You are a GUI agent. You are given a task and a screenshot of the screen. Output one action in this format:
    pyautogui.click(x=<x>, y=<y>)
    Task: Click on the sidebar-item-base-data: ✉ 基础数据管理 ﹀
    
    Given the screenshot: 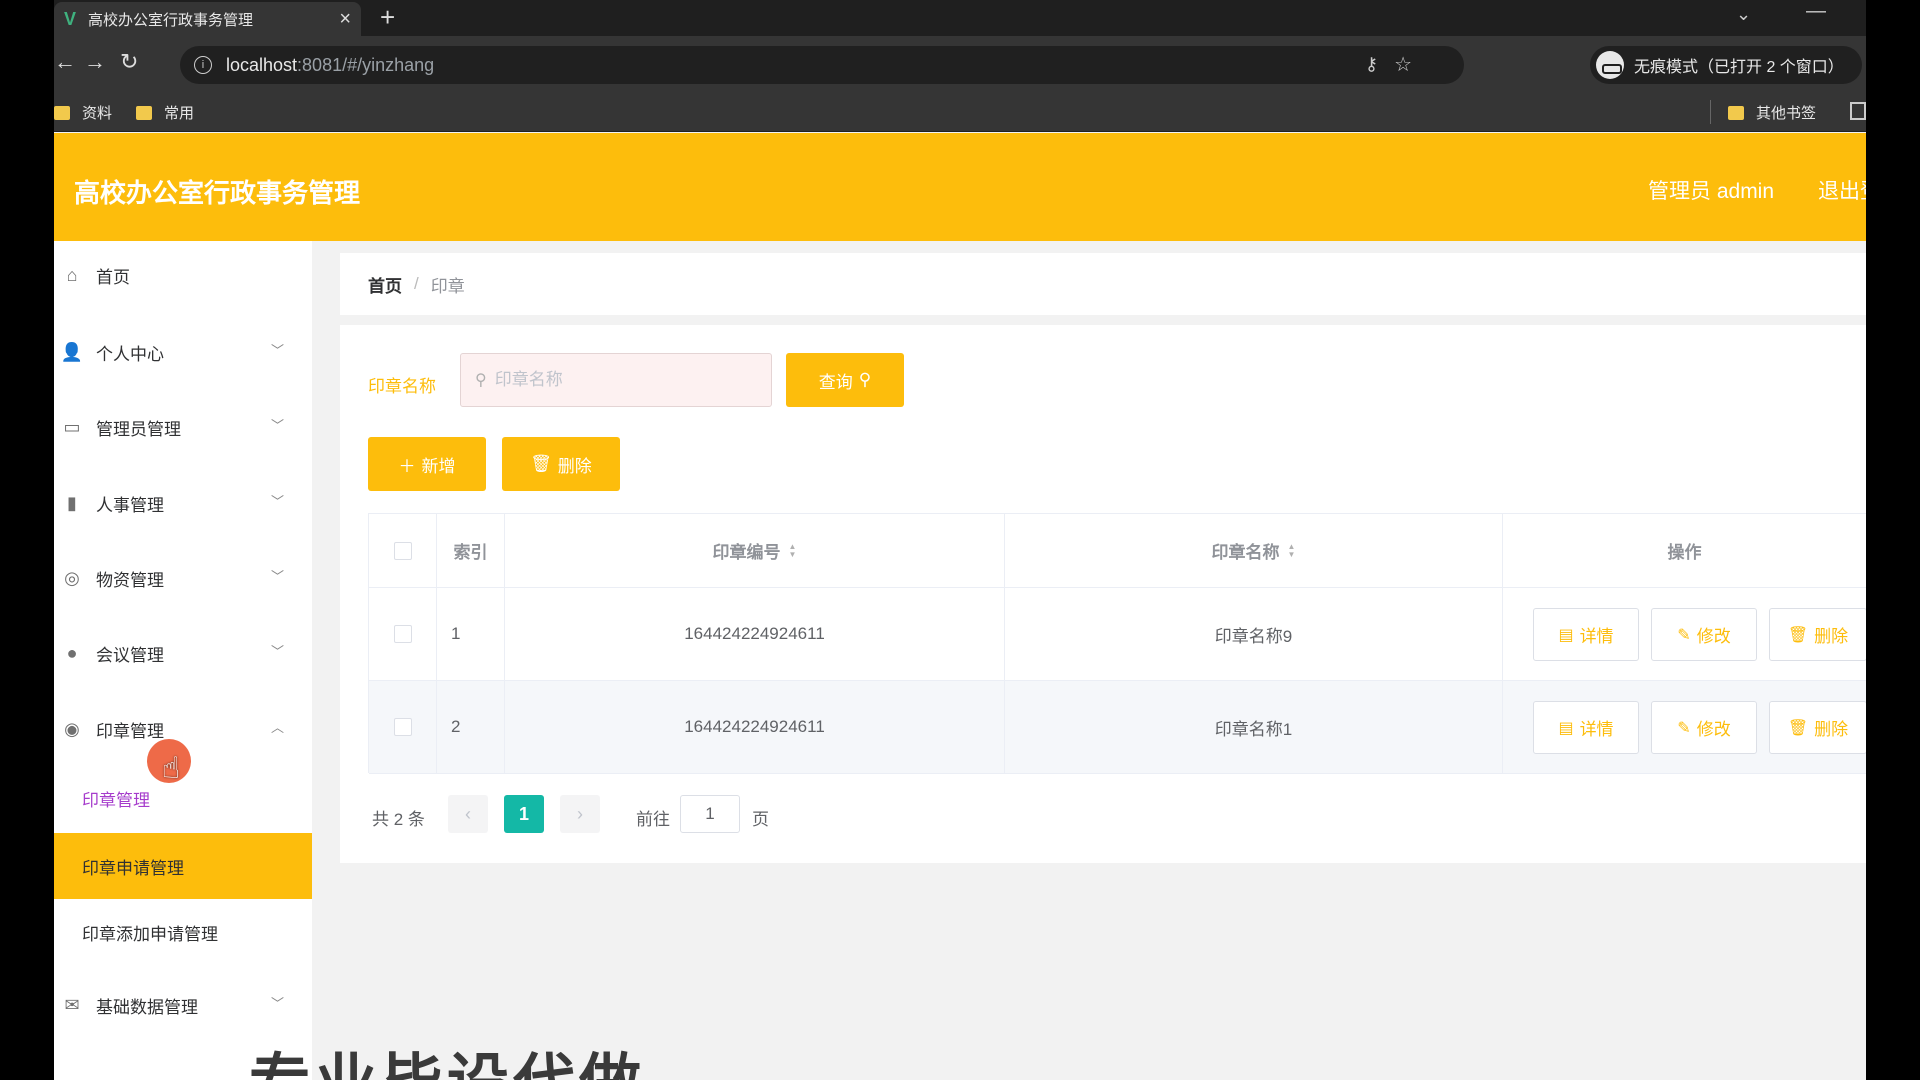 What is the action you would take?
    pyautogui.click(x=183, y=1005)
    